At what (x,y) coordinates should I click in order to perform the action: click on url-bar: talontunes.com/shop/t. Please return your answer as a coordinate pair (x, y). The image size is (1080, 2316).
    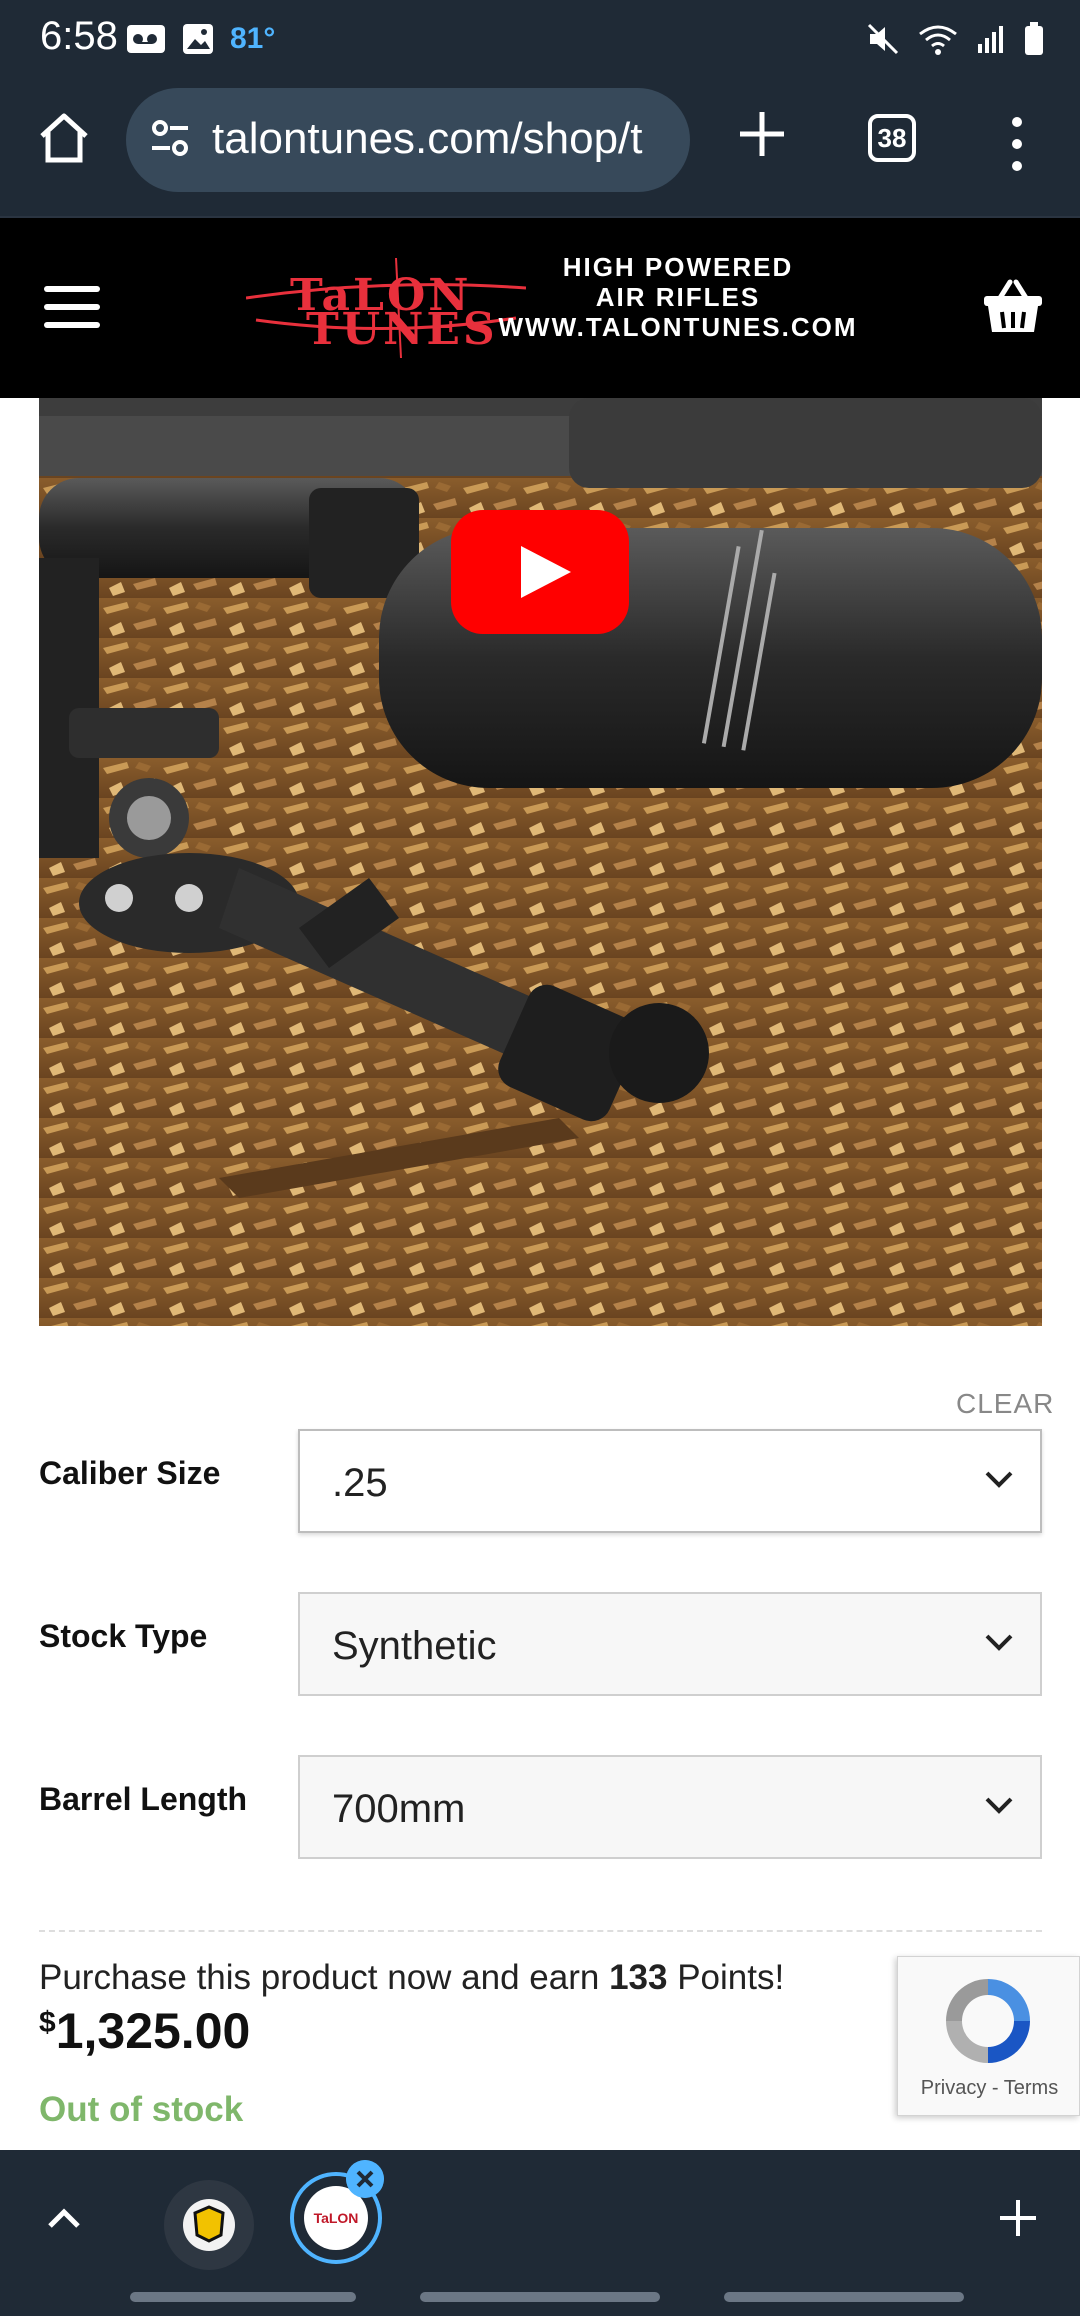
    Looking at the image, I should click on (408, 140).